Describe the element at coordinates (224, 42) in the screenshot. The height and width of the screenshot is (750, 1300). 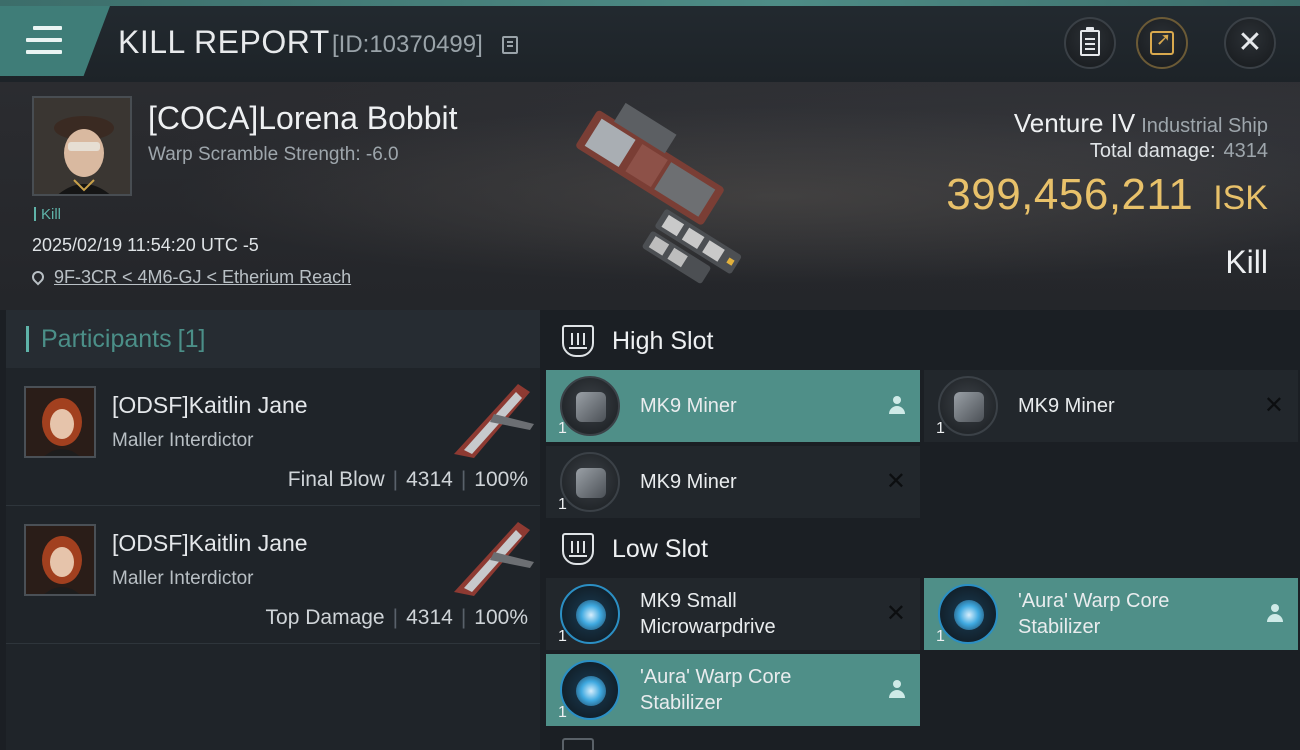
I see `page-title: KILL REPORT` at that location.